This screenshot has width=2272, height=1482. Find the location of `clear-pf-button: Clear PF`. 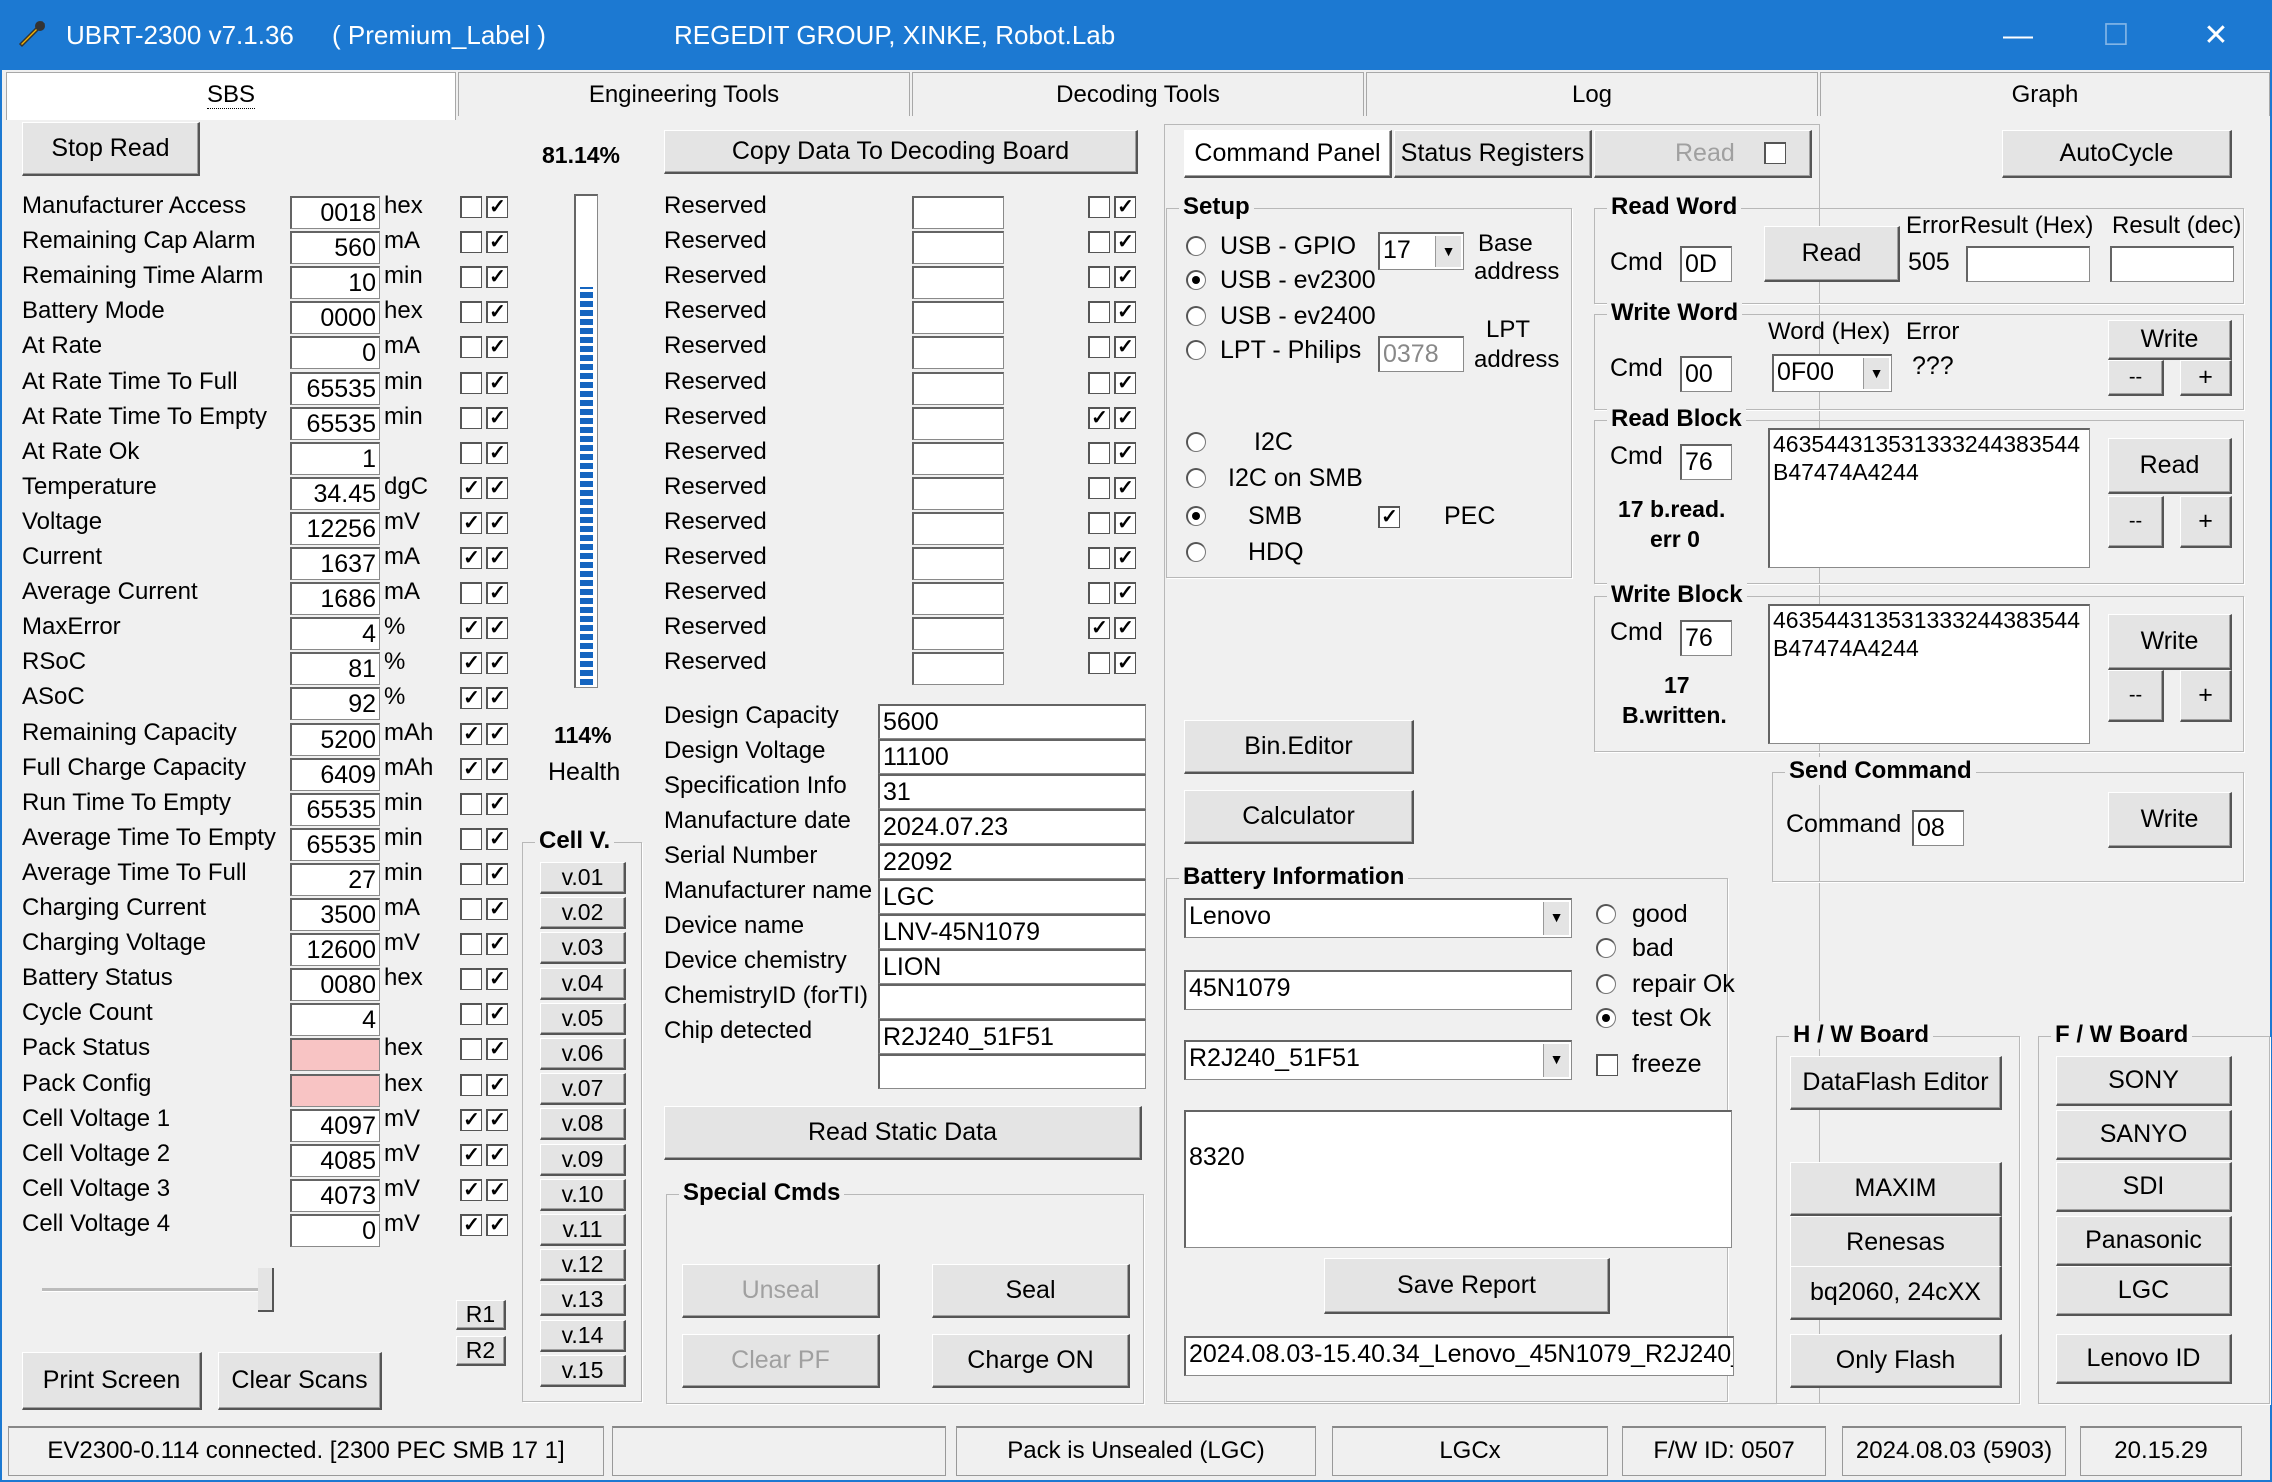

clear-pf-button: Clear PF is located at coordinates (781, 1361).